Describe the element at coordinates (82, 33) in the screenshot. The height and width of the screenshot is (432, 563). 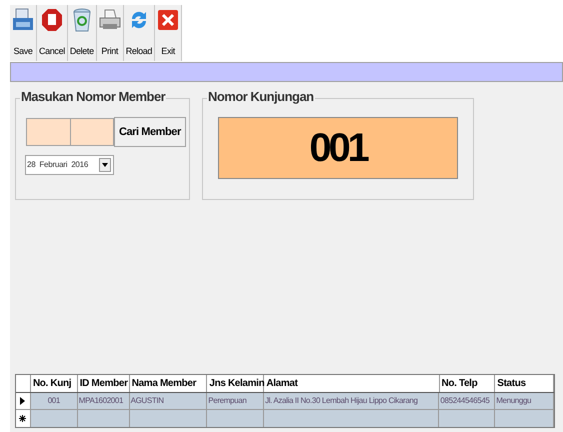
I see `toolbar-button: Delete` at that location.